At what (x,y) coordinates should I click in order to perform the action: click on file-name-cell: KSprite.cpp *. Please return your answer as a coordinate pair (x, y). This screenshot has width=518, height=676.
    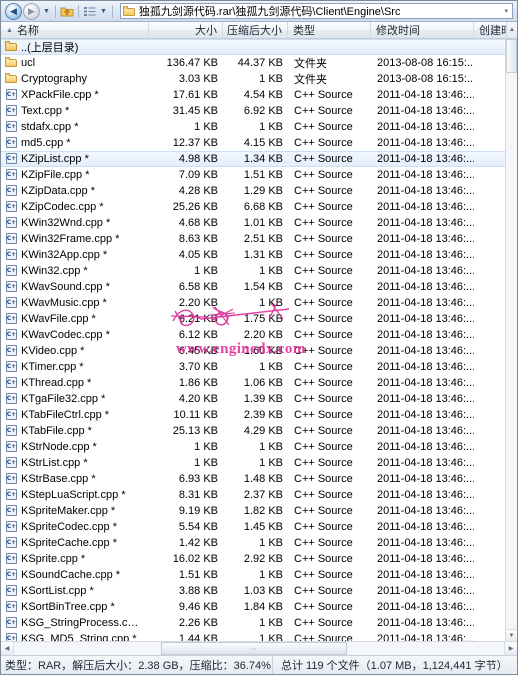
    Looking at the image, I should click on (75, 559).